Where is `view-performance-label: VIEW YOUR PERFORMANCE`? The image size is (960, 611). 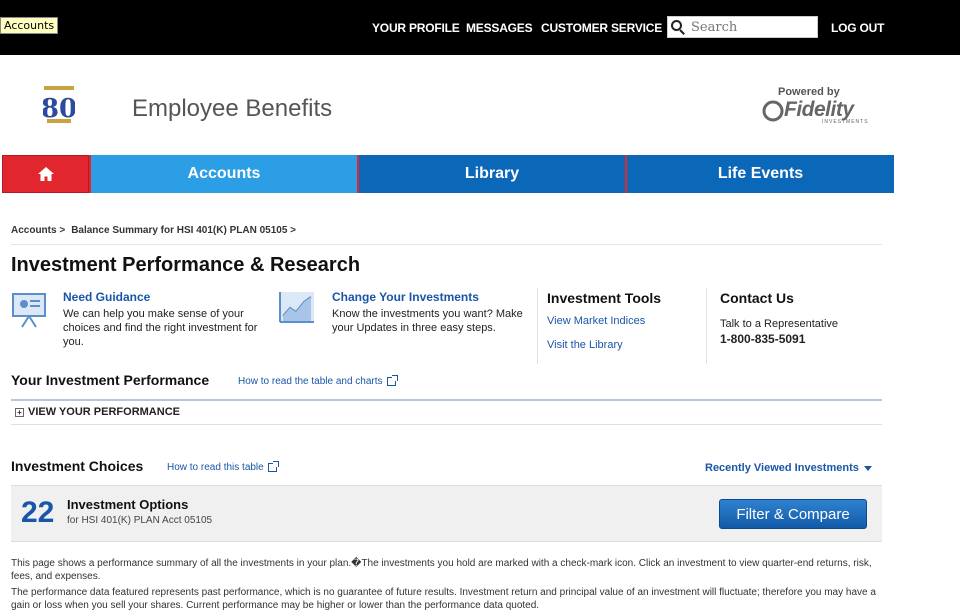 view-performance-label: VIEW YOUR PERFORMANCE is located at coordinates (104, 412).